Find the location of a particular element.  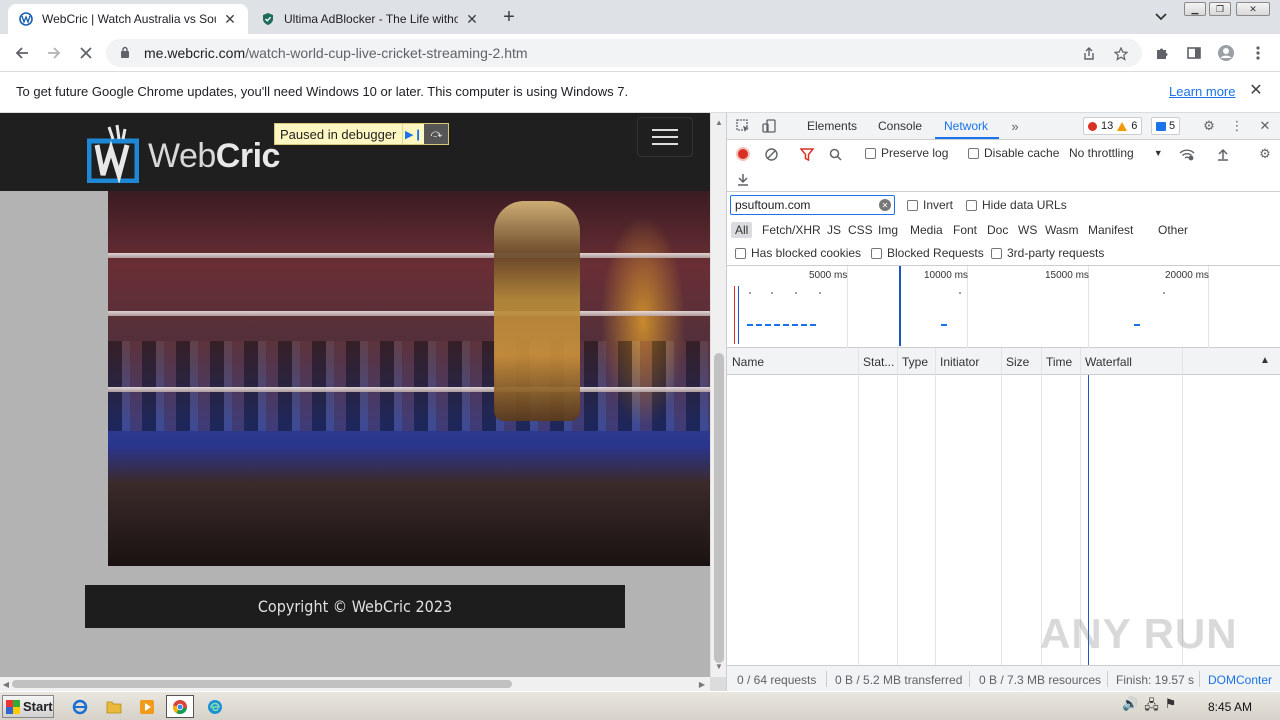

more-tabs-chevron-icon: » is located at coordinates (1015, 126).